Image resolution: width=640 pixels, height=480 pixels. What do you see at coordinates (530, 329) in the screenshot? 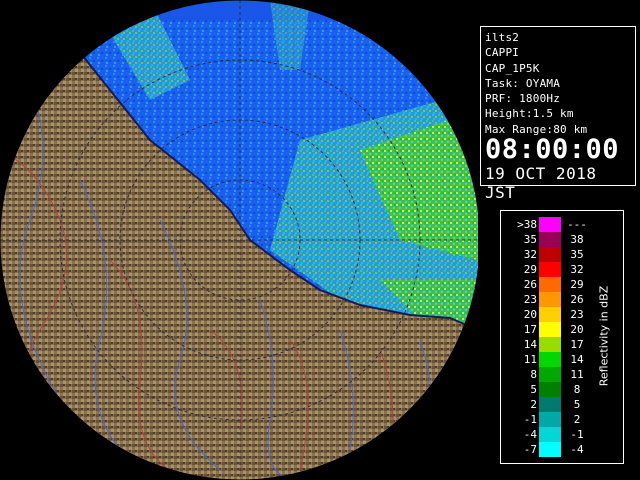
I see `legend-lower-bound: 17` at bounding box center [530, 329].